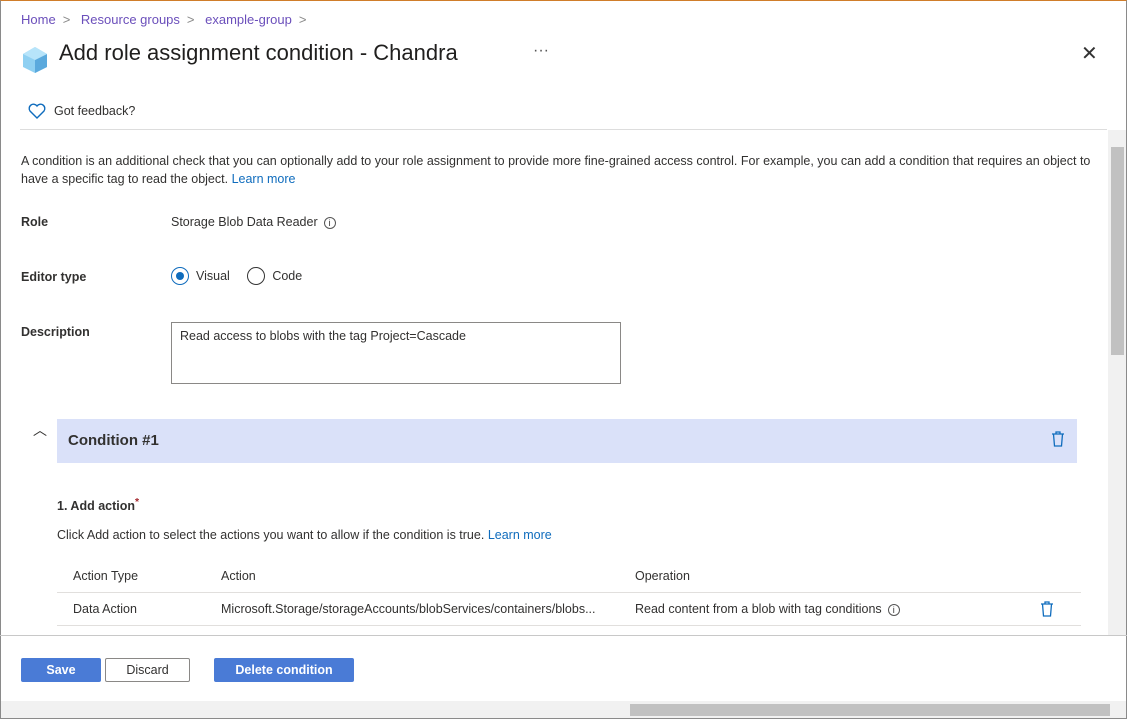 This screenshot has height=719, width=1127. I want to click on close-button: ✕, so click(1089, 53).